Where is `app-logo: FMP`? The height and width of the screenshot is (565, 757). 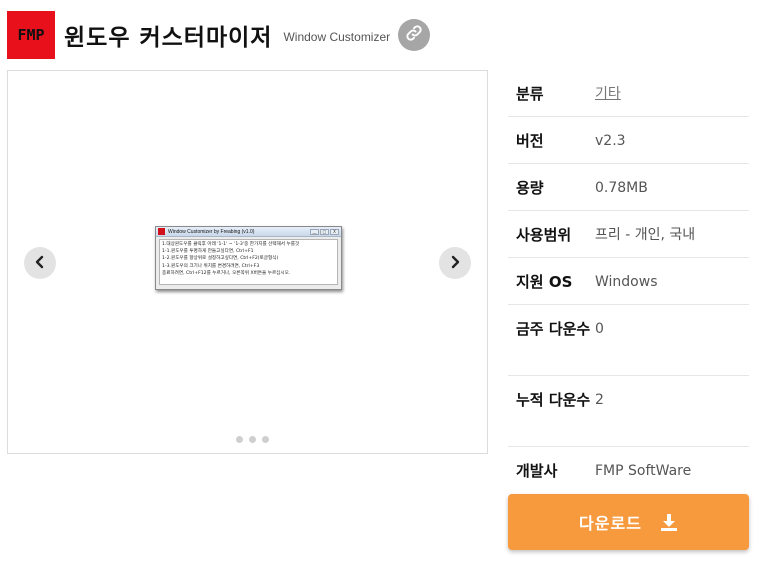 app-logo: FMP is located at coordinates (31, 35).